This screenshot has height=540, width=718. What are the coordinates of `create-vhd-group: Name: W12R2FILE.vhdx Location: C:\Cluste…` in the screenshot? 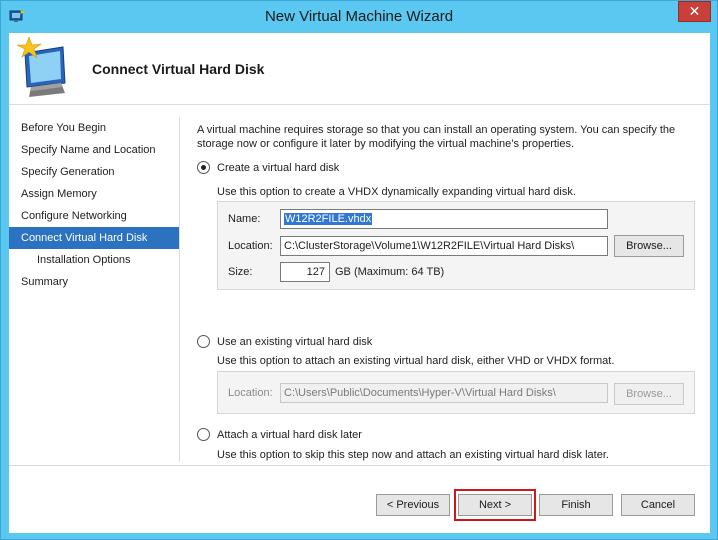 It's located at (456, 245).